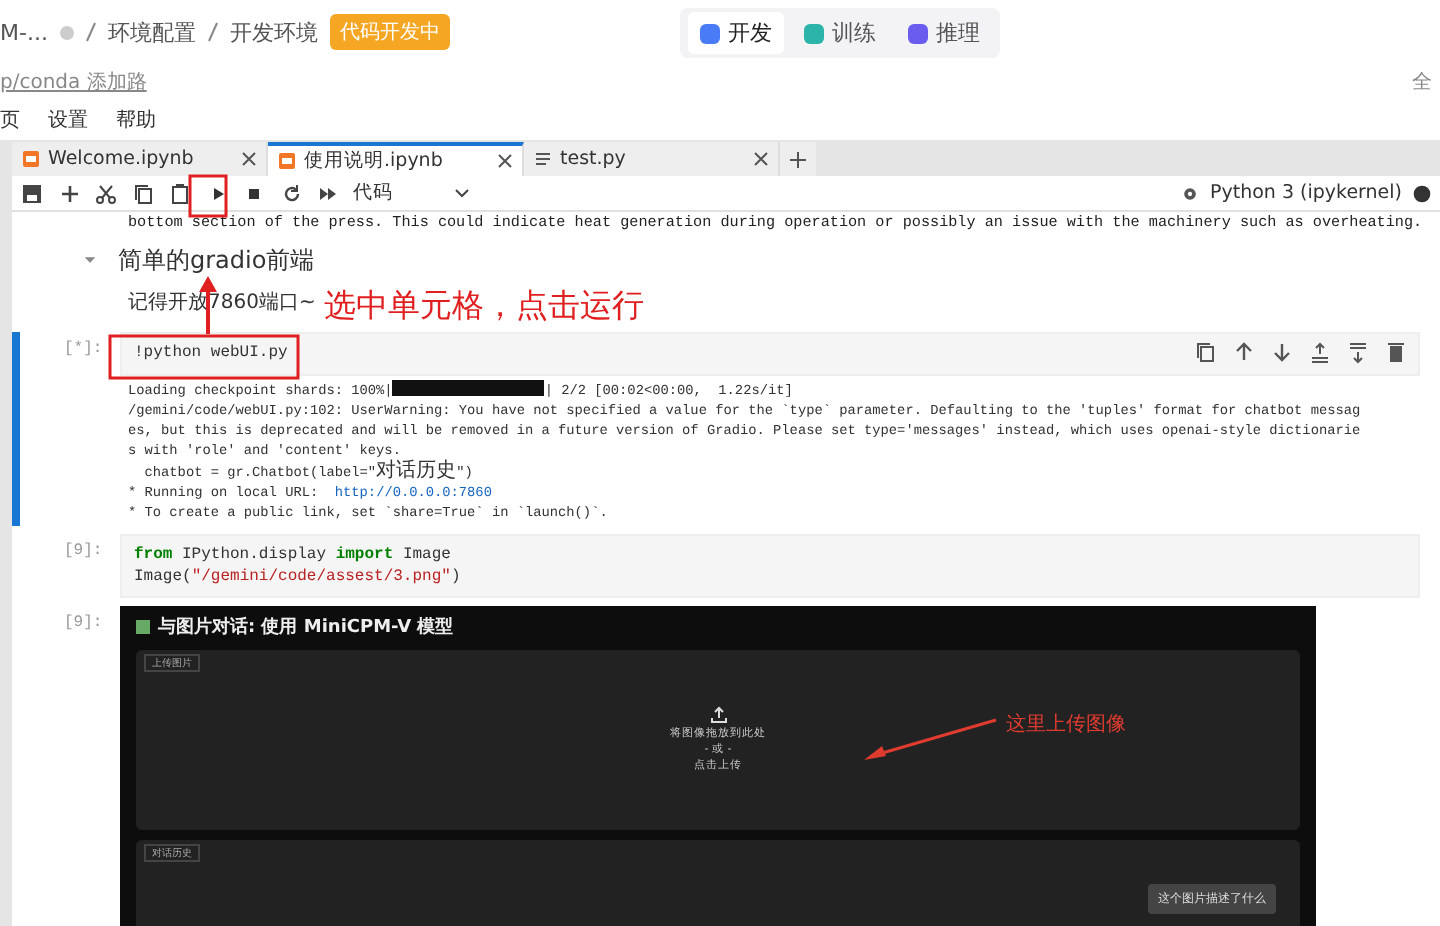 This screenshot has width=1440, height=926. What do you see at coordinates (136, 120) in the screenshot?
I see `menu-item: 帮助` at bounding box center [136, 120].